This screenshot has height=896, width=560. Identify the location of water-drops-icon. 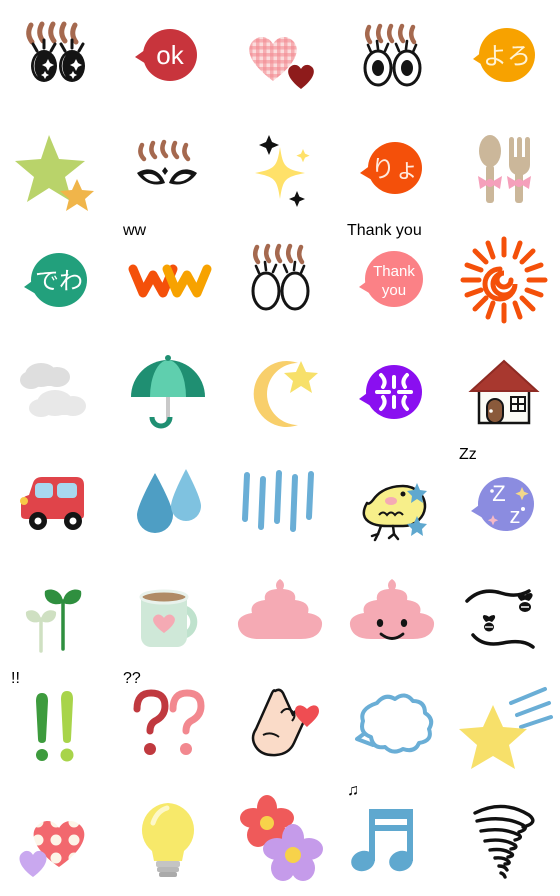
(169, 501).